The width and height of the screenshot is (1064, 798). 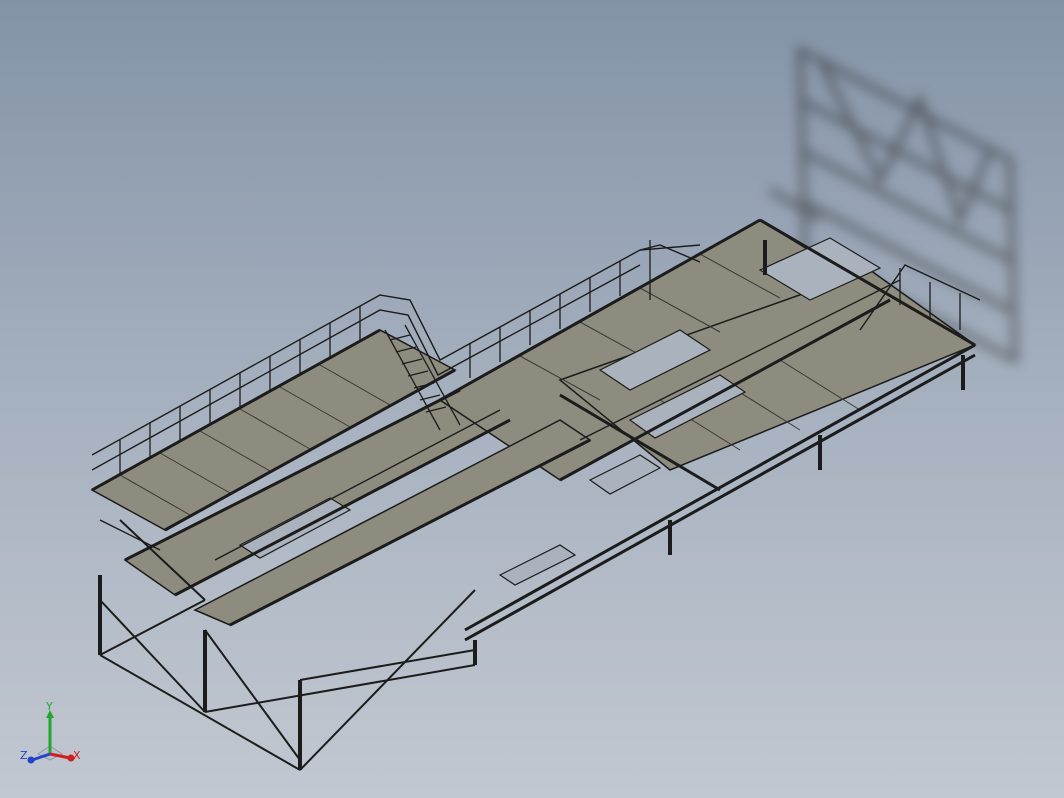 What do you see at coordinates (52, 736) in the screenshot?
I see `axis-triad: Y X Z` at bounding box center [52, 736].